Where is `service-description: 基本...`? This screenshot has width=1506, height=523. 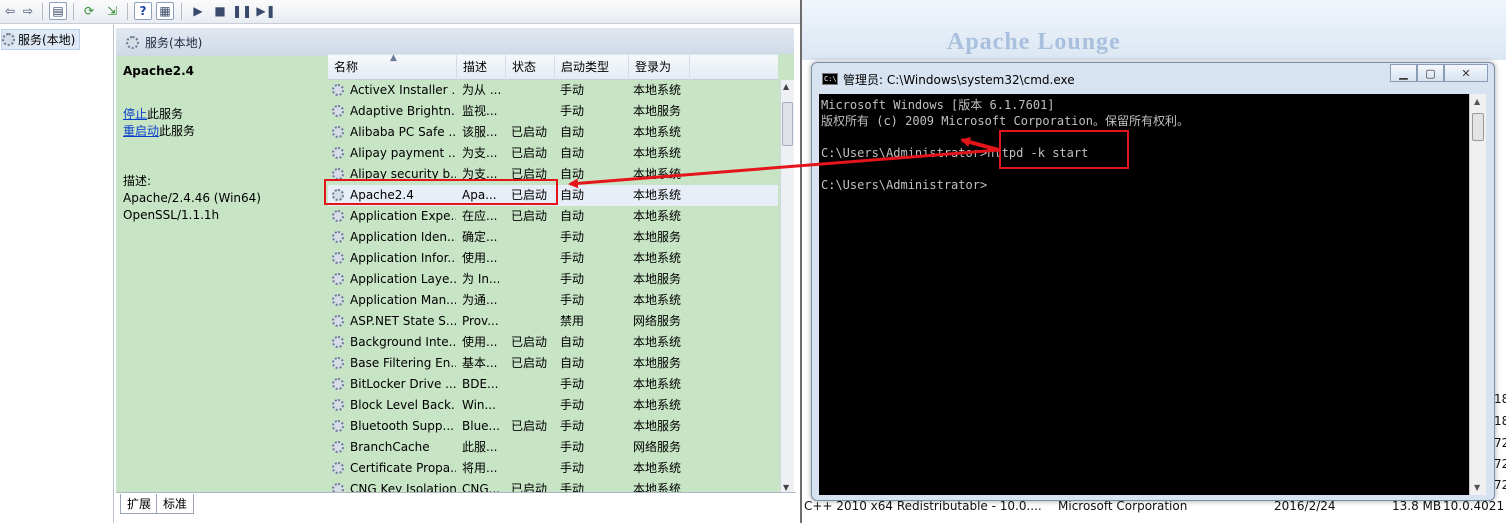 service-description: 基本... is located at coordinates (480, 363).